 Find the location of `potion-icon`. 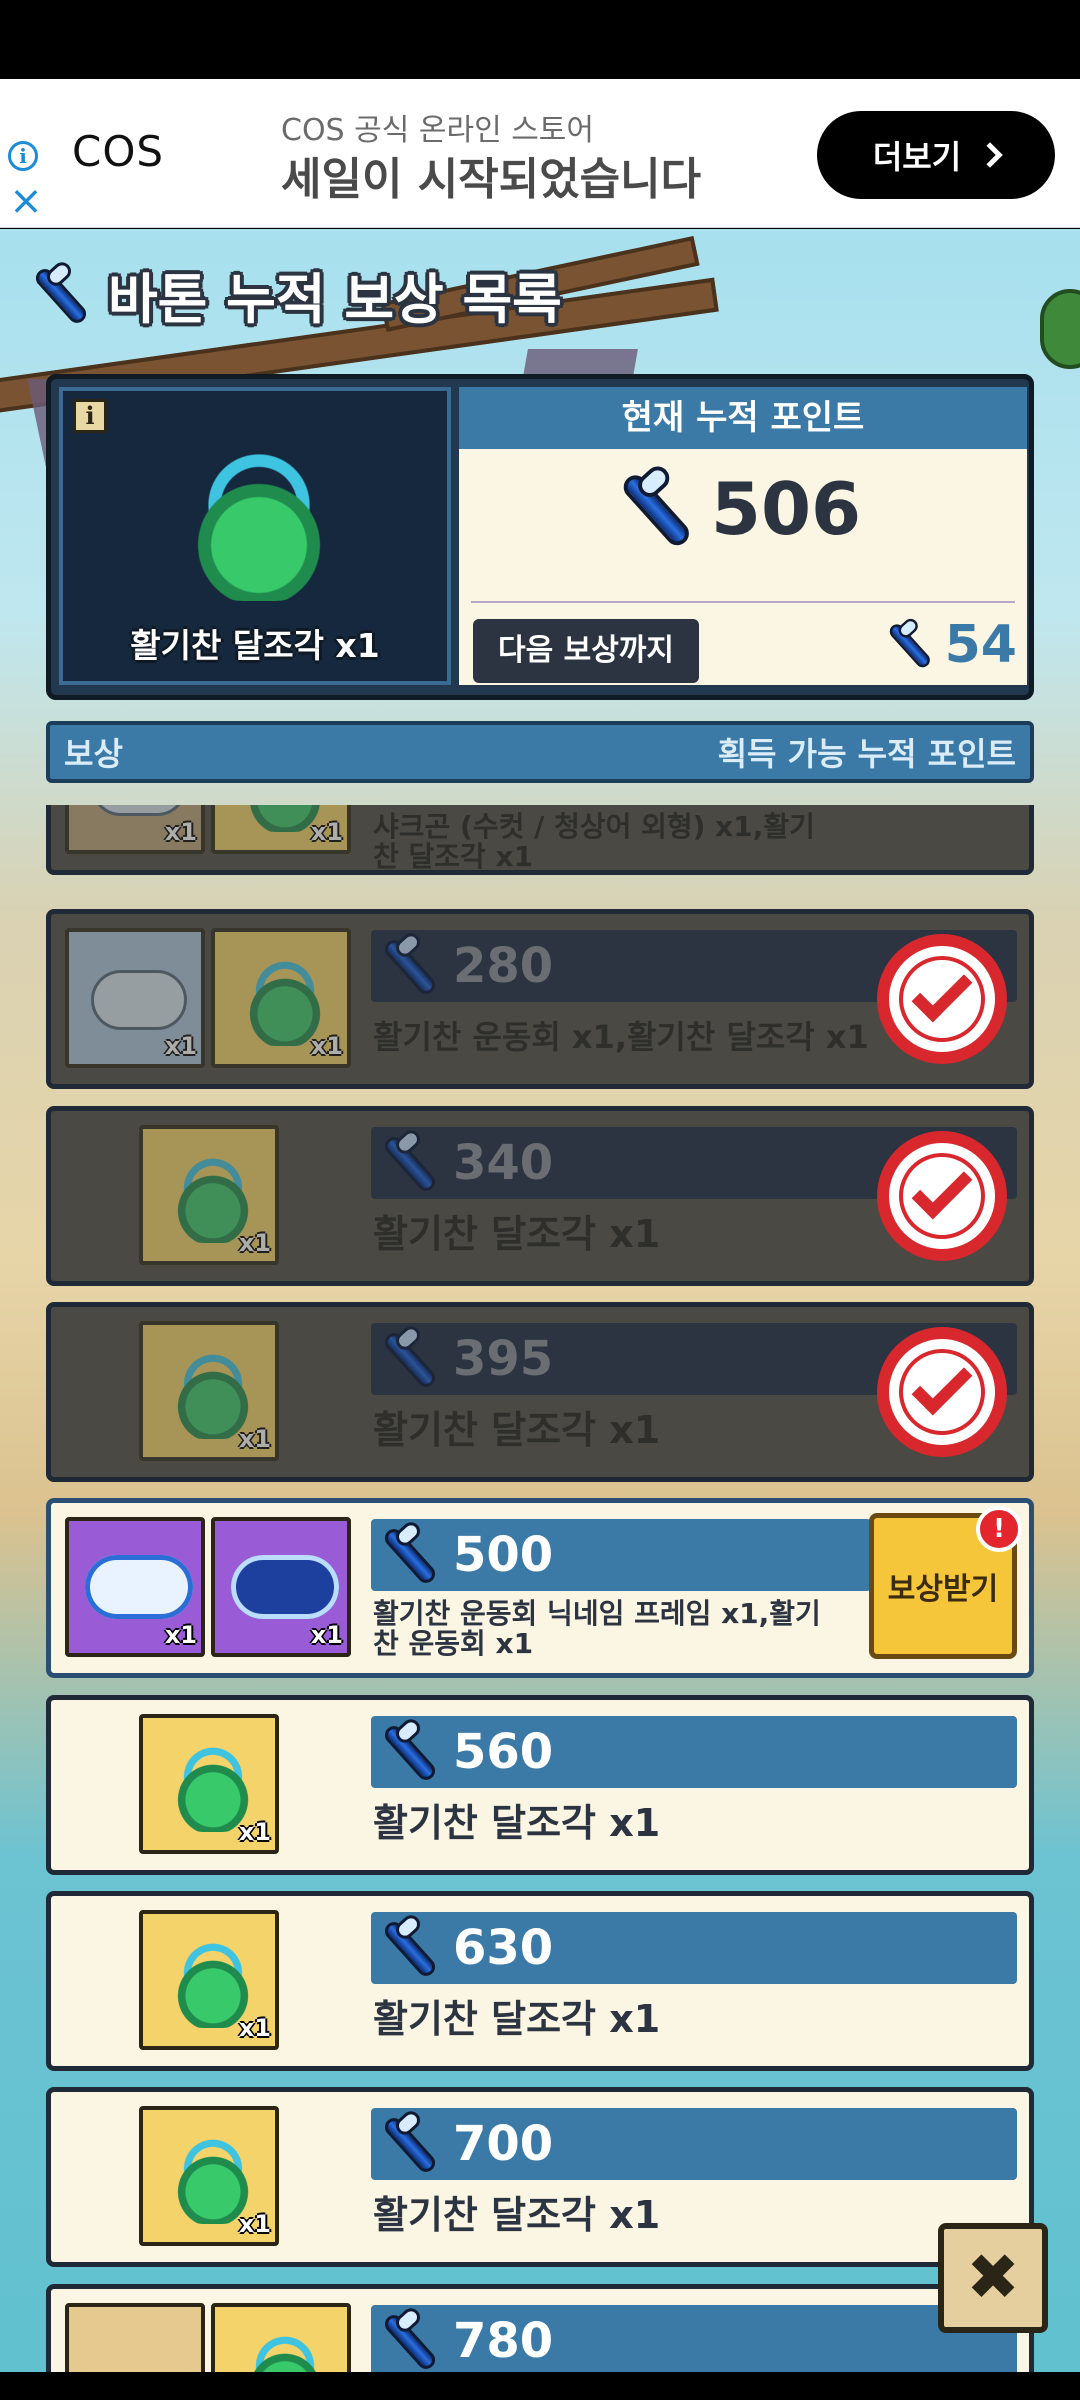

potion-icon is located at coordinates (135, 2337).